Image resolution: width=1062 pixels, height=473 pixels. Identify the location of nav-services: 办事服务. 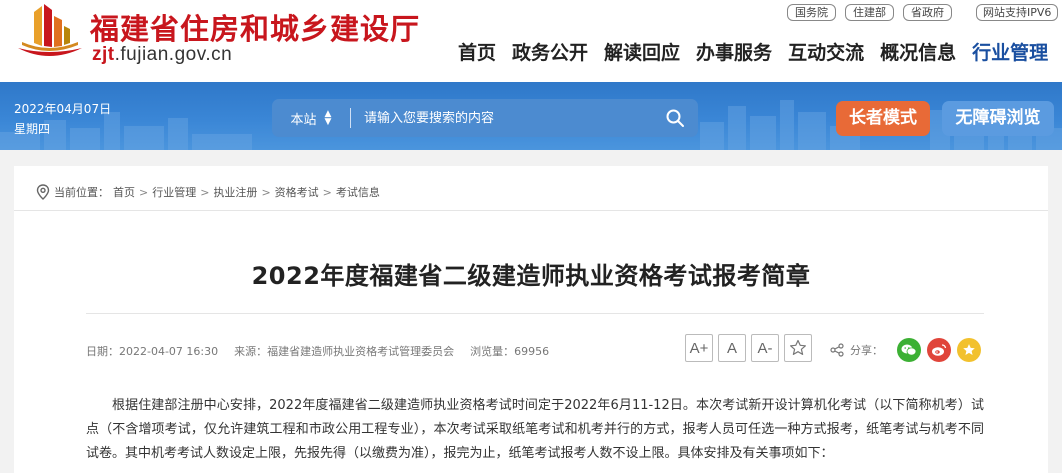
(734, 51).